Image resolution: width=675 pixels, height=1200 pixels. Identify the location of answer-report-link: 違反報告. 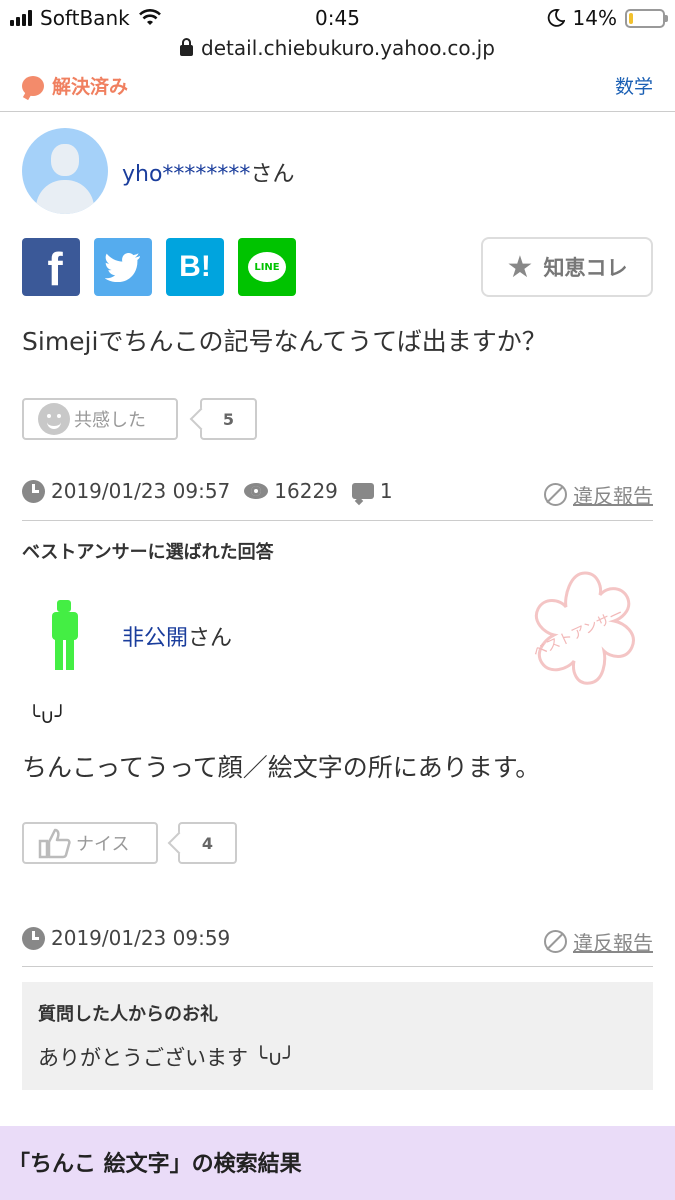
(598, 941).